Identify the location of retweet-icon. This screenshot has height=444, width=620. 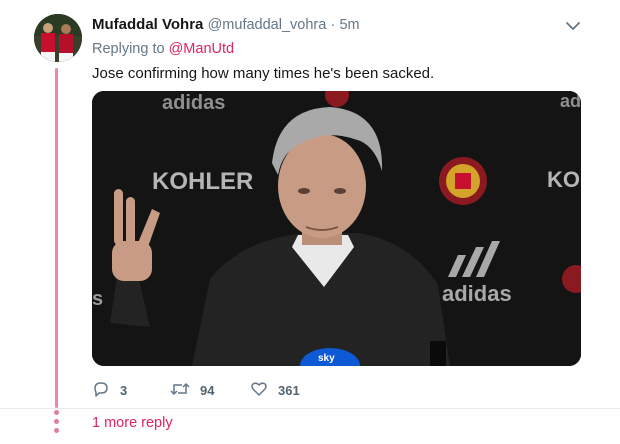
(185, 390).